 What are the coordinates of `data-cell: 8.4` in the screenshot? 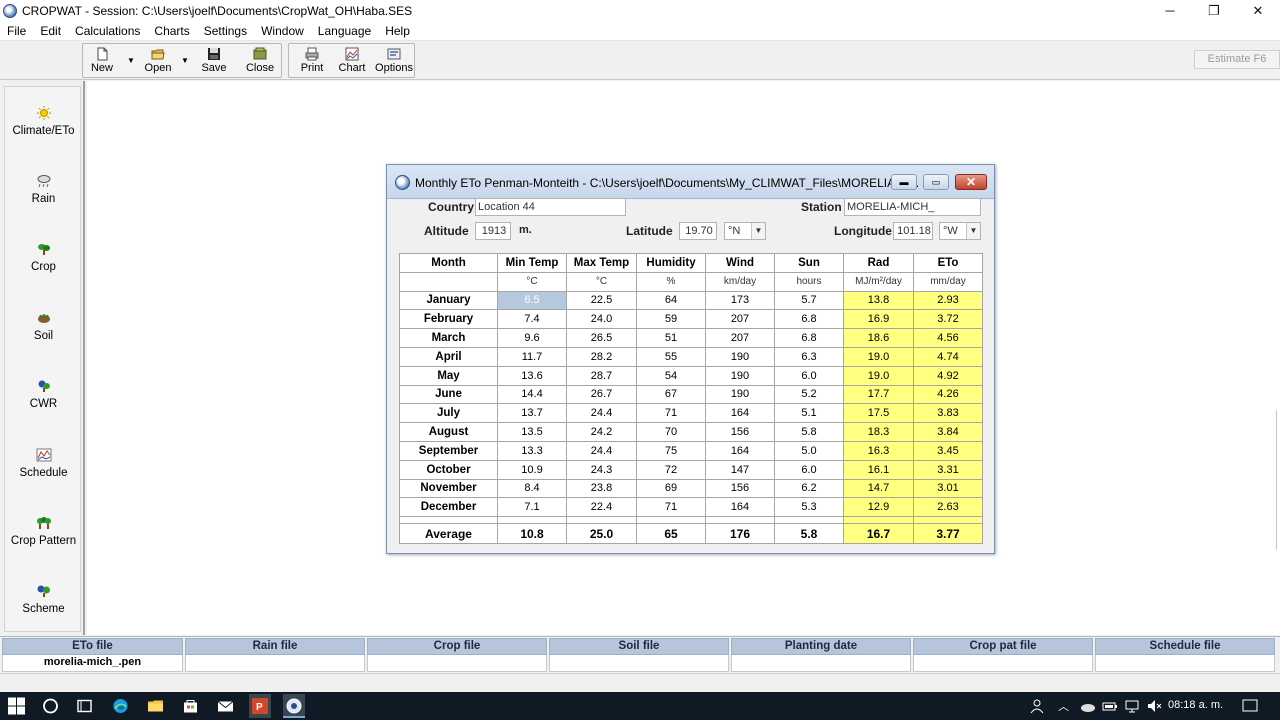 It's located at (532, 488).